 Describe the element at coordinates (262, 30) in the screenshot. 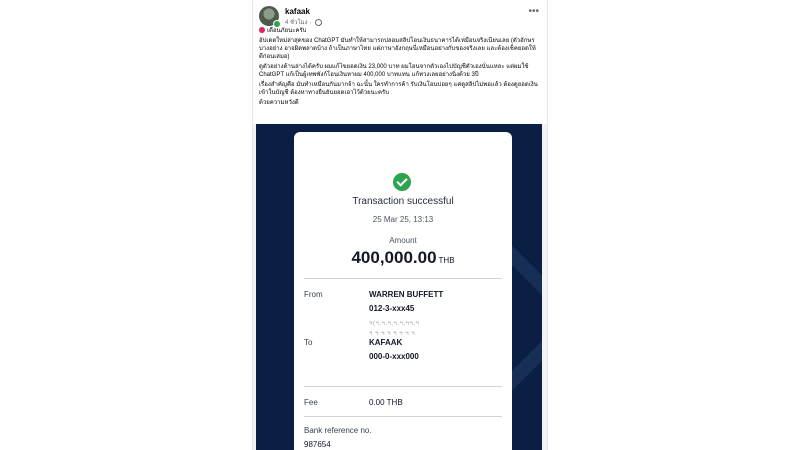

I see `alert-icon` at that location.